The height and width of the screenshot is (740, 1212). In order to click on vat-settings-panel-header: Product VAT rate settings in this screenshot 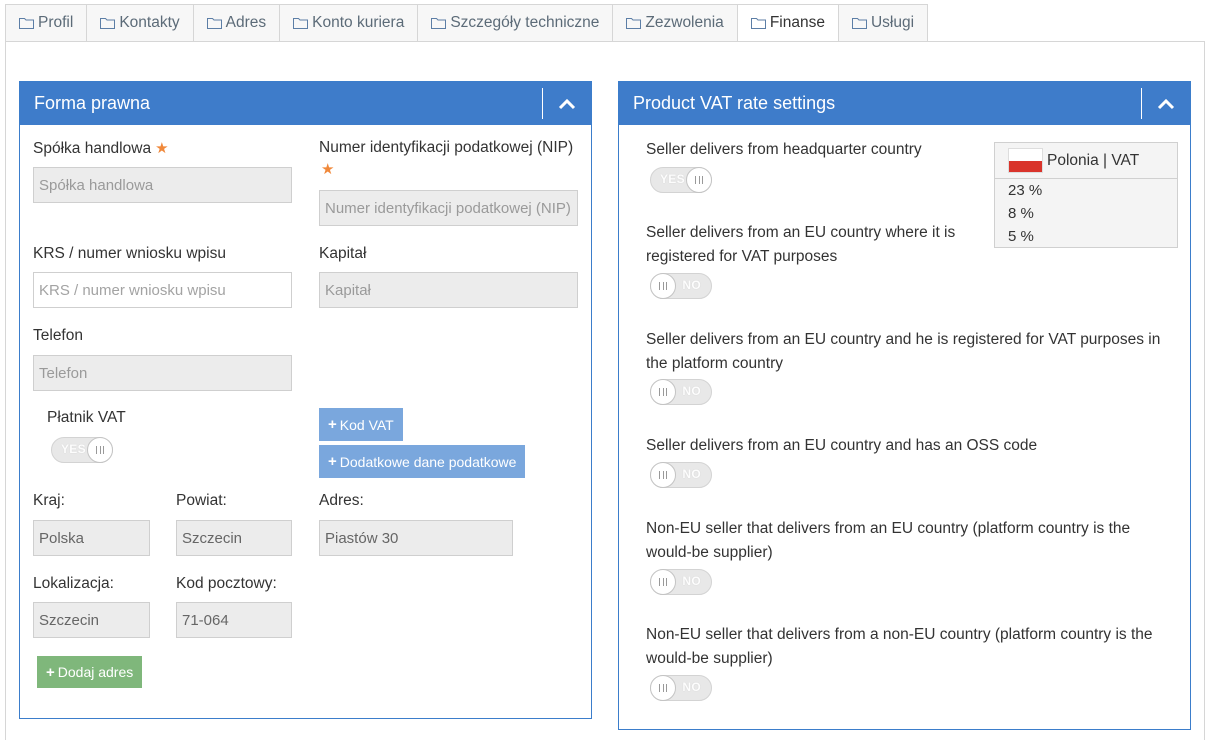, I will do `click(904, 103)`.